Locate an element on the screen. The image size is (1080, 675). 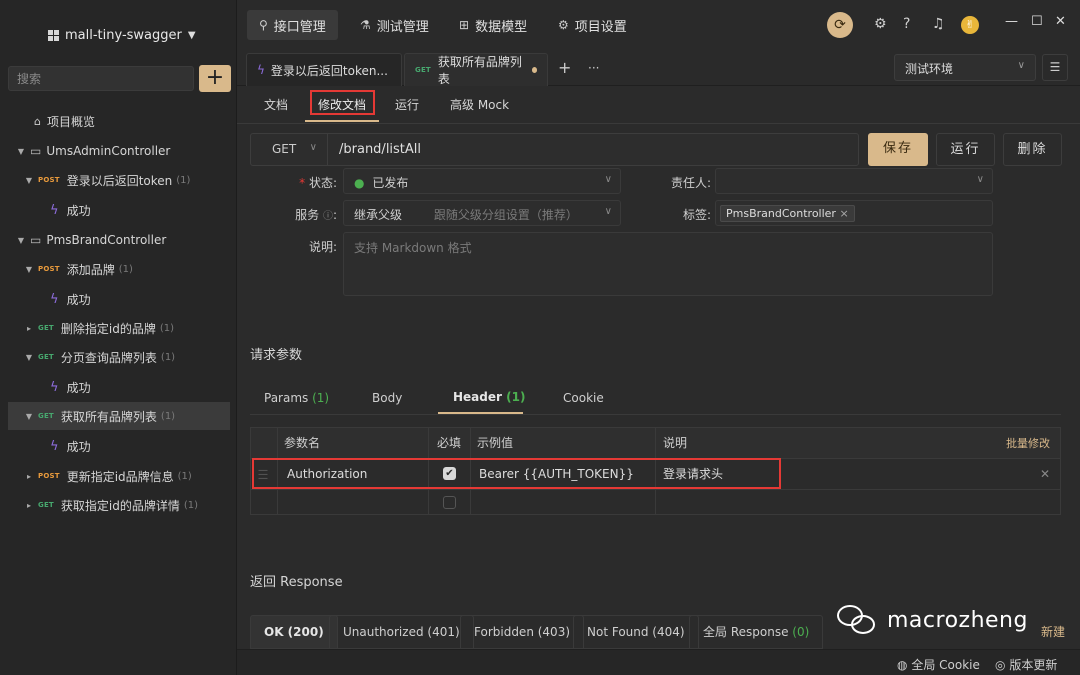
response-tab-not-found: Not Found (404) is located at coordinates (636, 632).